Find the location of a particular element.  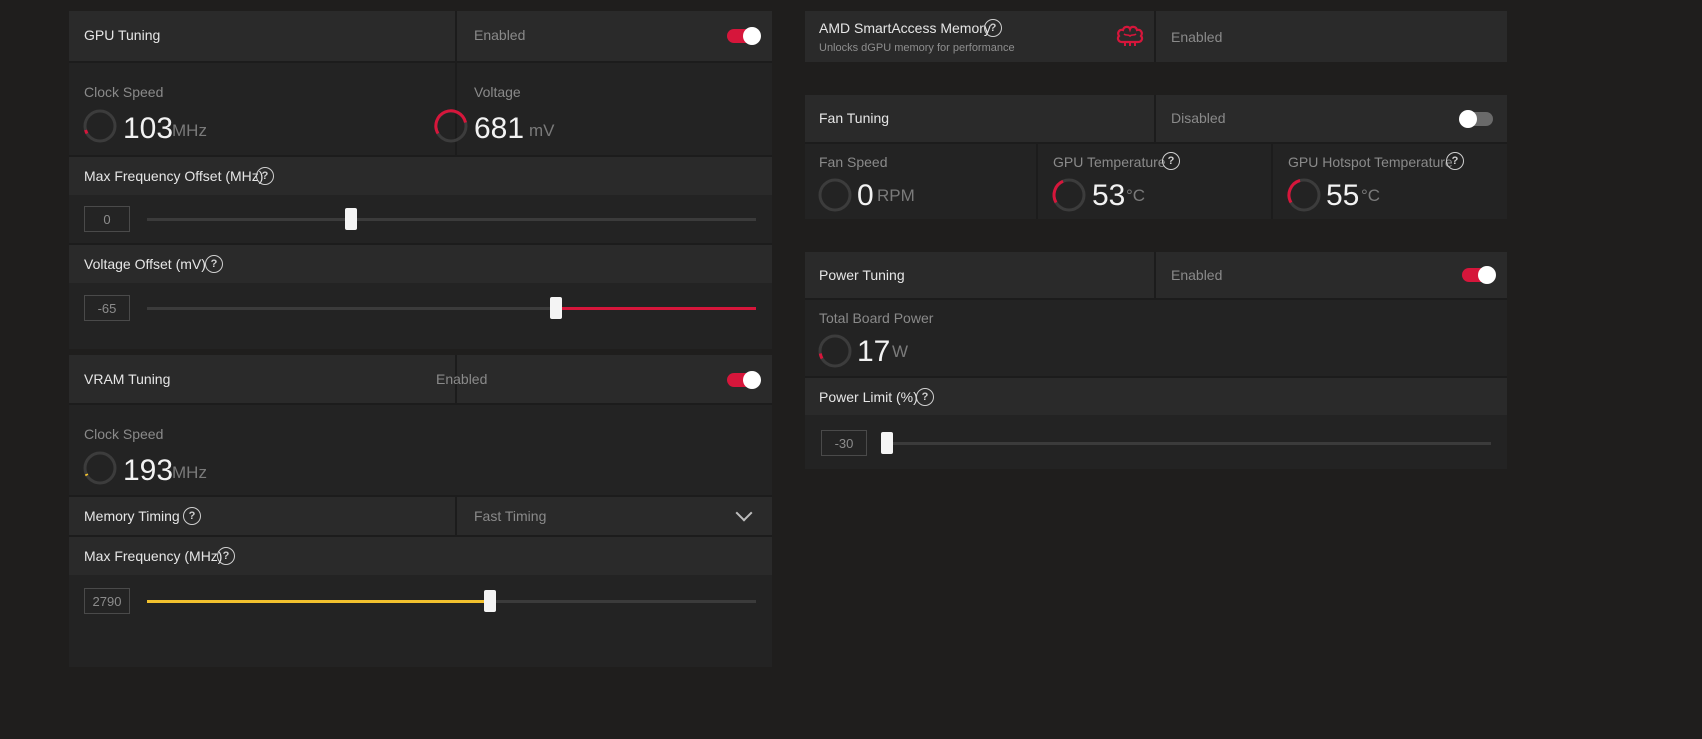

vram-tuning-title: VRAM Tuning is located at coordinates (127, 379).